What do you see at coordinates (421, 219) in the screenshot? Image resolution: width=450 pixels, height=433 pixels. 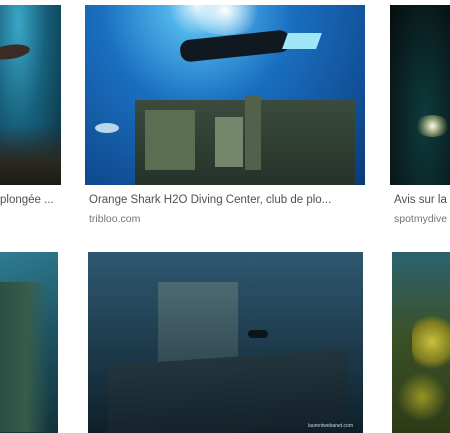 I see `result-source-3: spotmydive` at bounding box center [421, 219].